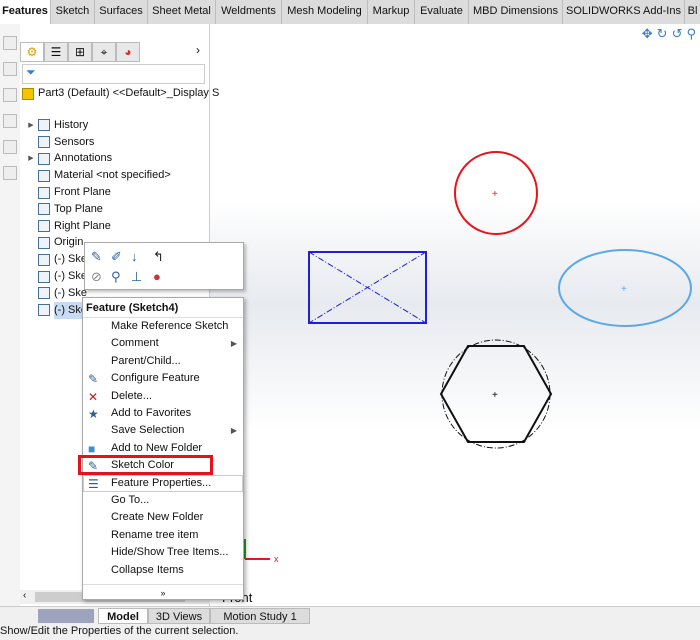 Image resolution: width=700 pixels, height=640 pixels. I want to click on menu-item-label: Add to New Folder, so click(157, 447).